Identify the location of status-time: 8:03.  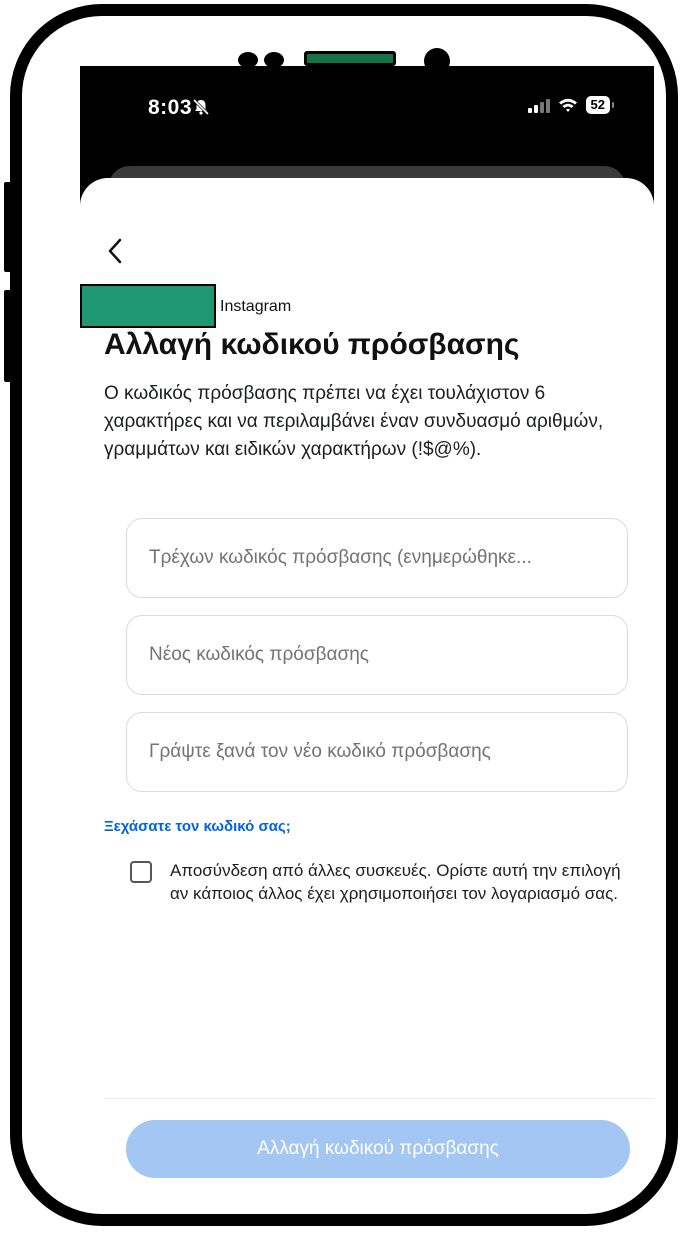
(170, 107).